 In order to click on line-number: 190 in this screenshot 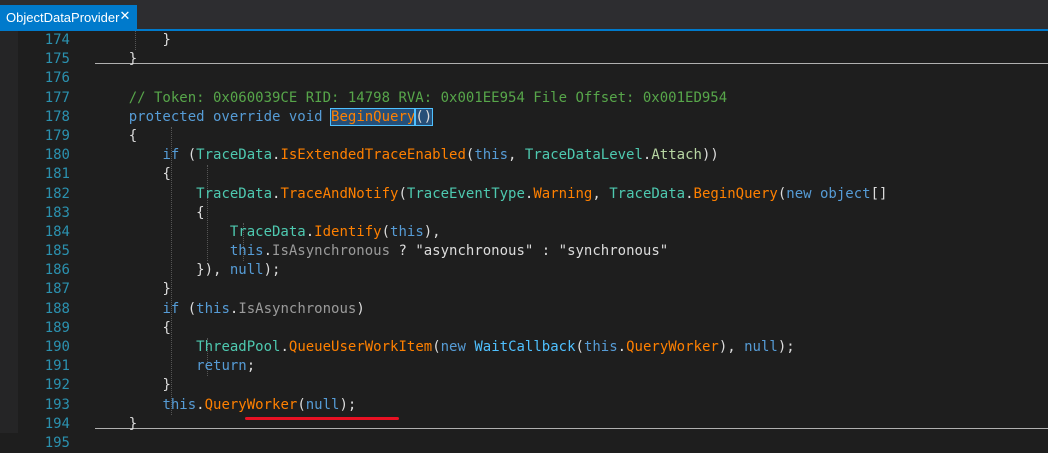, I will do `click(57, 347)`.